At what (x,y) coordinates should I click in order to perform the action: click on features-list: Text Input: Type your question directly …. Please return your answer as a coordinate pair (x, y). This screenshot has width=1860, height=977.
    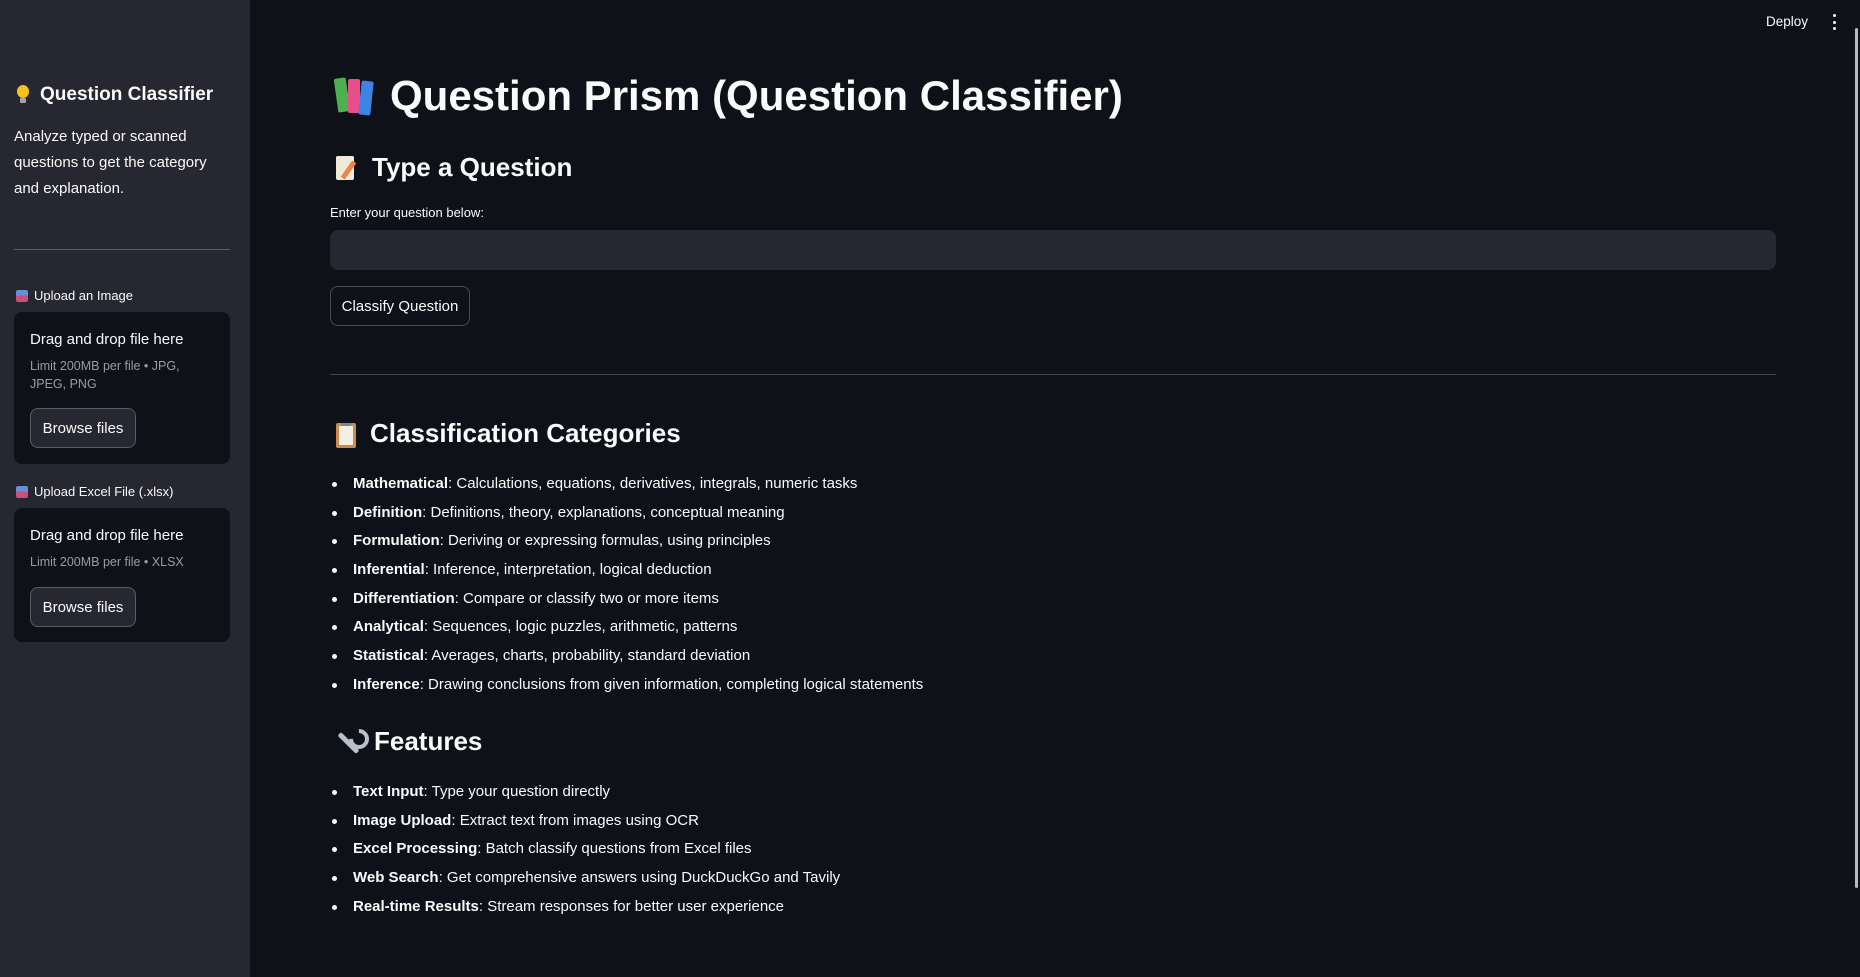
    Looking at the image, I should click on (585, 849).